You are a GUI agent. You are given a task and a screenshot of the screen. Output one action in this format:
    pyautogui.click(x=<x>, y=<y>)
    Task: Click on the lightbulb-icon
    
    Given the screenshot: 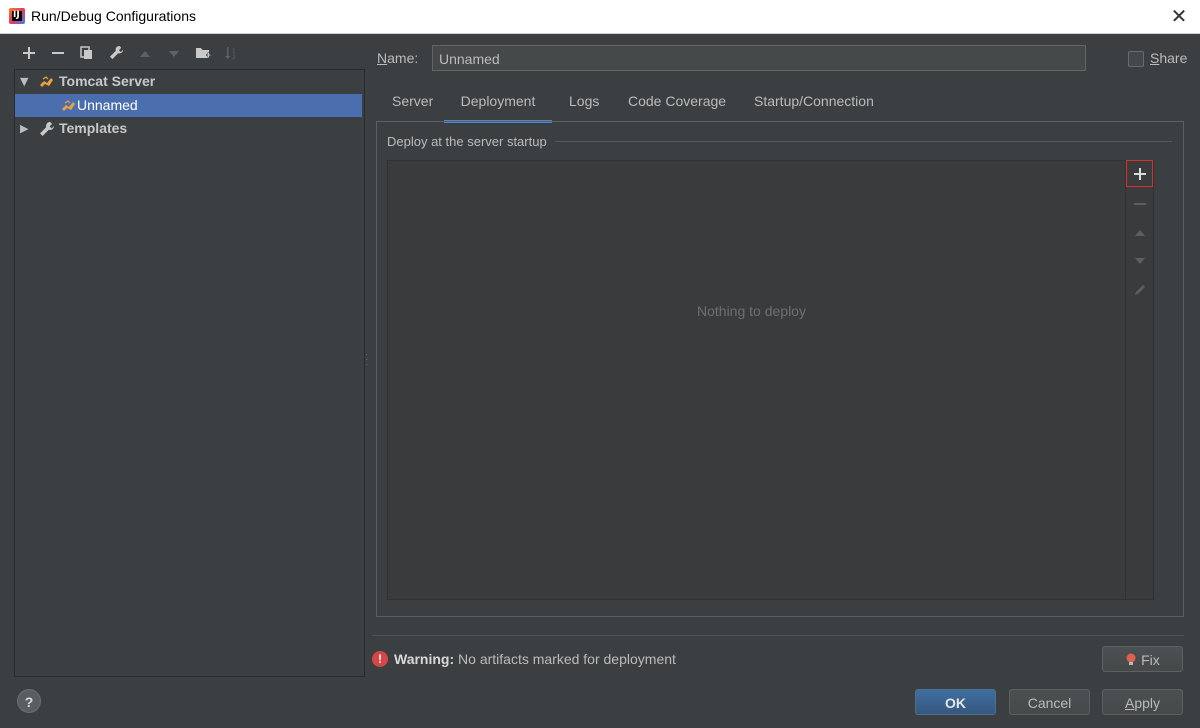 What is the action you would take?
    pyautogui.click(x=1131, y=659)
    